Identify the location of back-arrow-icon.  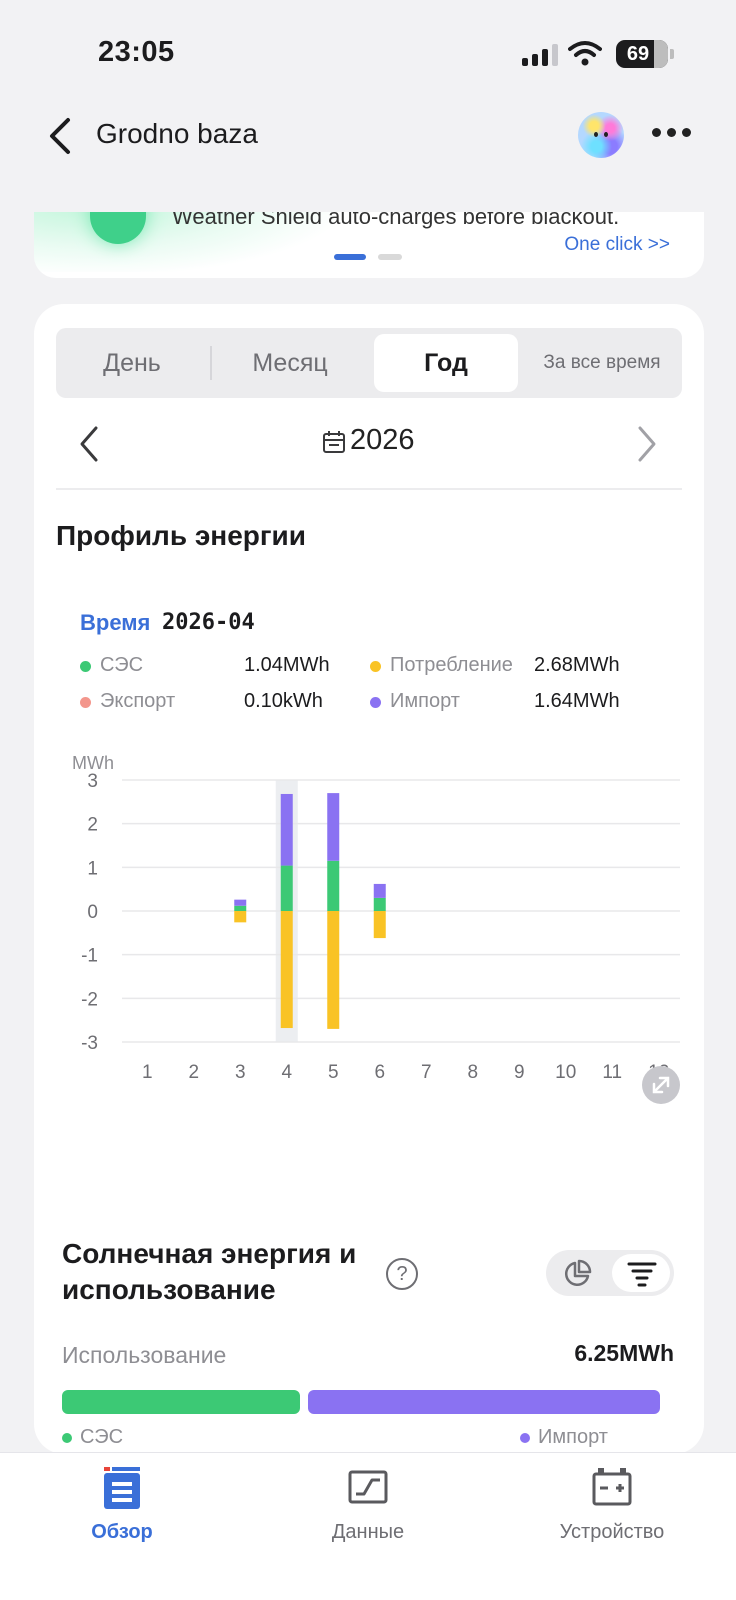
(62, 136).